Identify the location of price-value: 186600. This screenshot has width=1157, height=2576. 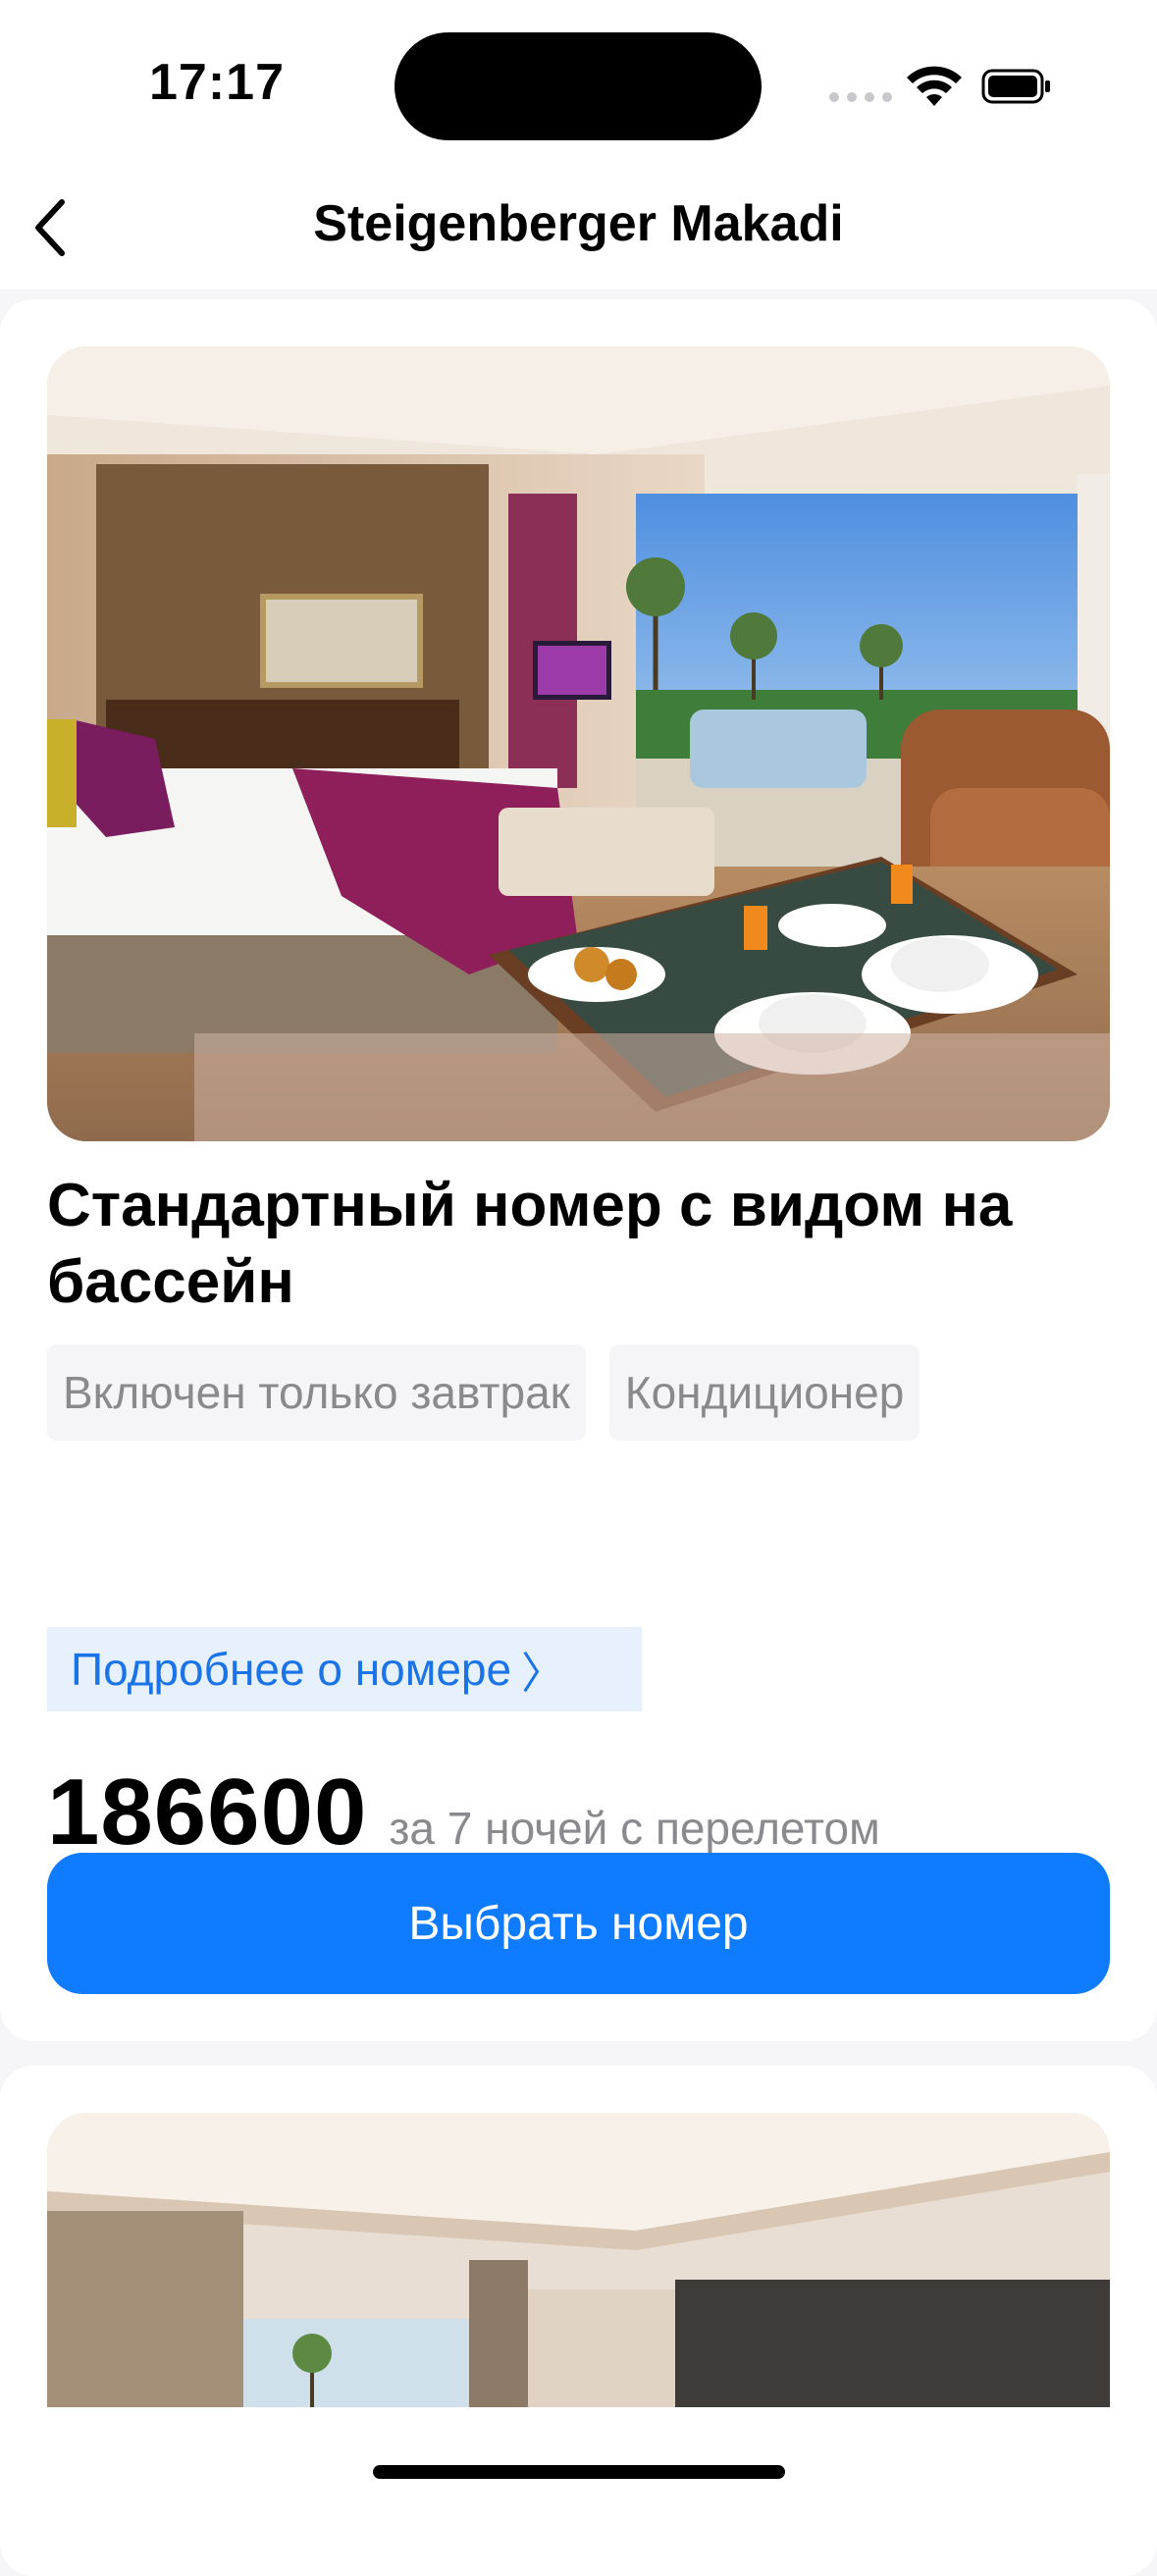
(208, 1812).